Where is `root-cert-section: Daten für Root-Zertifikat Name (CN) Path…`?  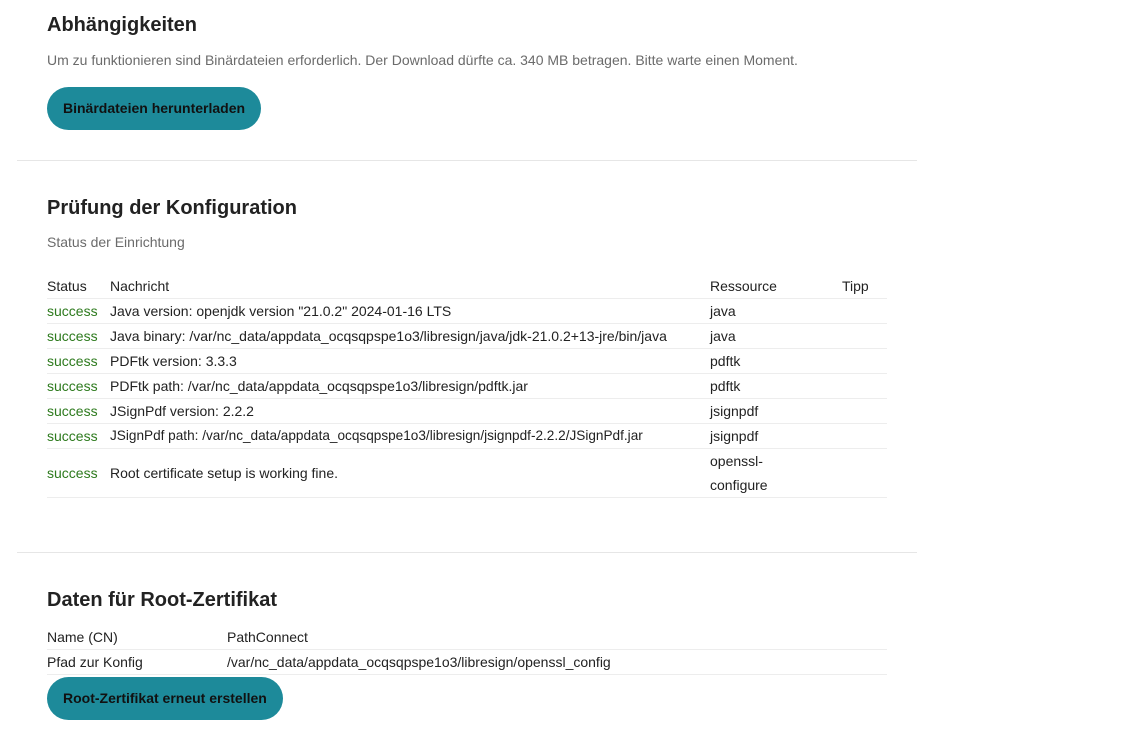
root-cert-section: Daten für Root-Zertifikat Name (CN) Path… is located at coordinates (467, 653).